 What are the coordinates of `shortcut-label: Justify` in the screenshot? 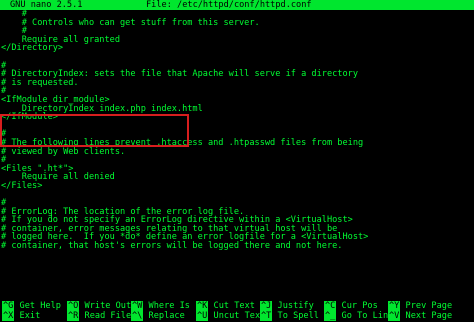 It's located at (295, 306).